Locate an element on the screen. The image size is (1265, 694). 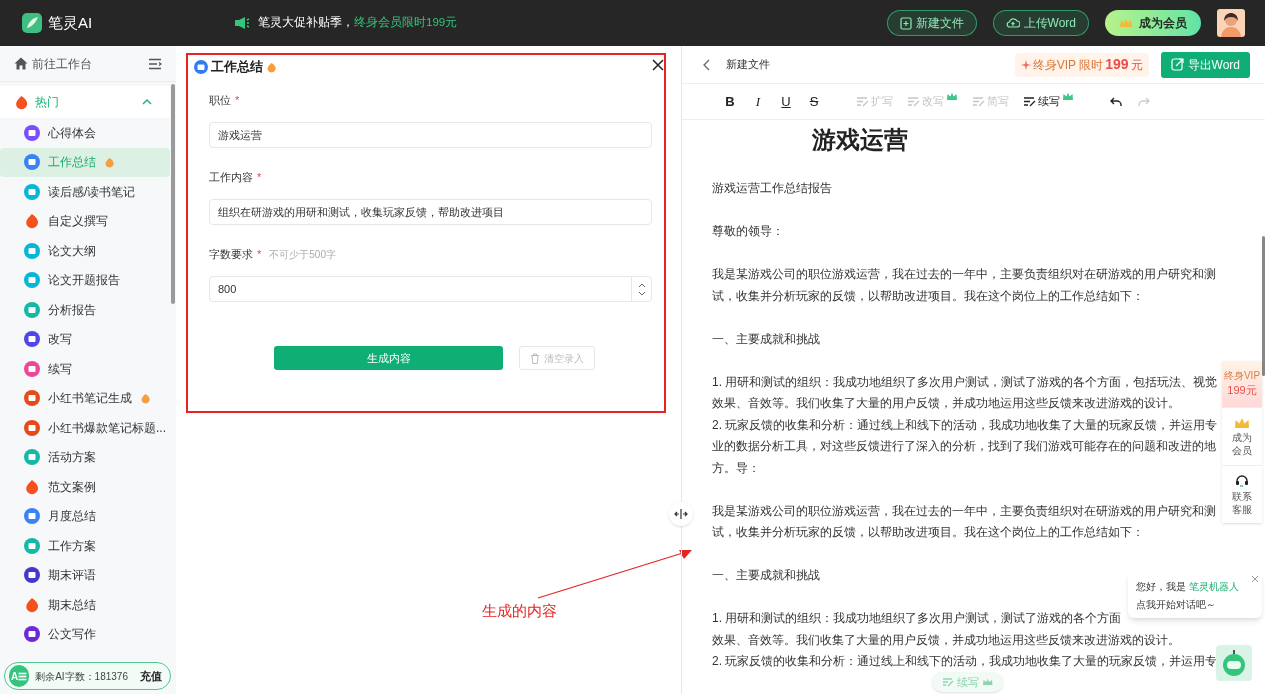
format-button: I is located at coordinates (758, 101).